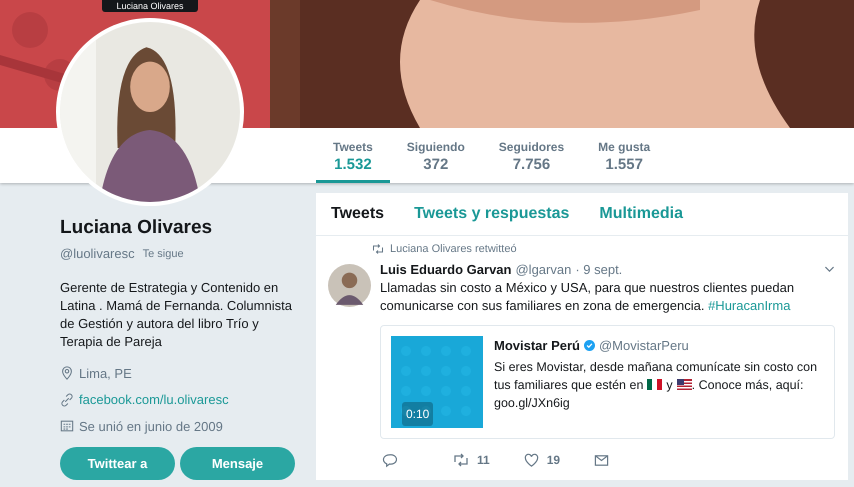 This screenshot has width=854, height=487. I want to click on retweet-context: Luciana Olivares retwitteó, so click(453, 249).